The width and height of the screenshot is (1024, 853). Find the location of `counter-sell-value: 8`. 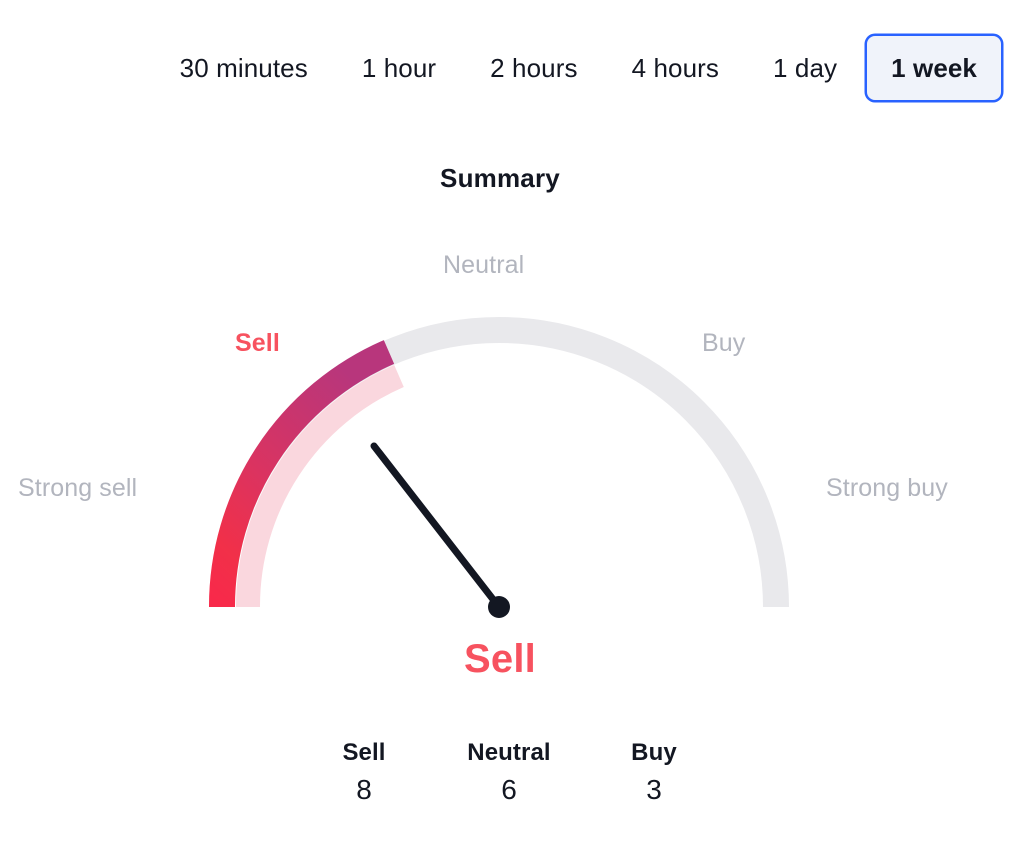

counter-sell-value: 8 is located at coordinates (364, 790).